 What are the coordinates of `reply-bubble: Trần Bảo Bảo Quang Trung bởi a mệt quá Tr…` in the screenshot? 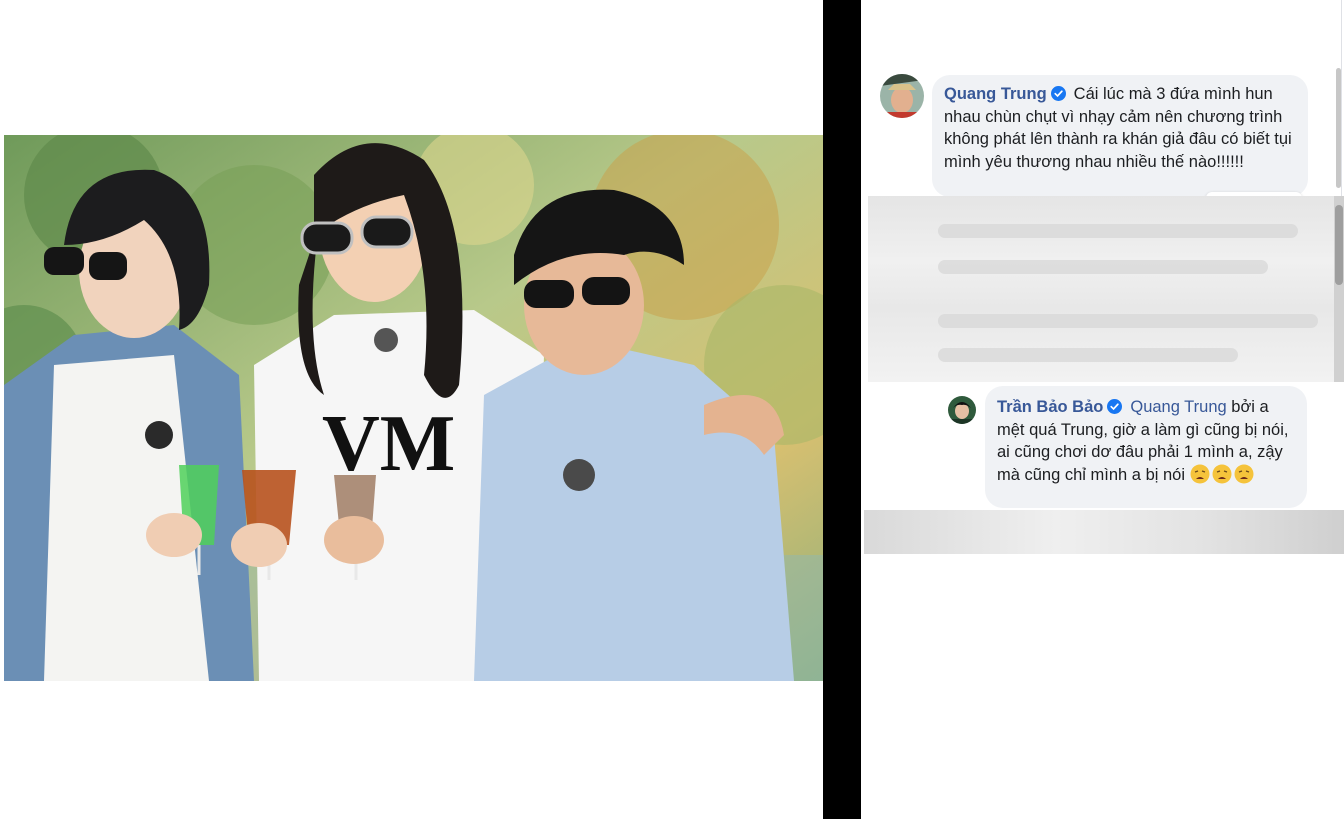 It's located at (1146, 447).